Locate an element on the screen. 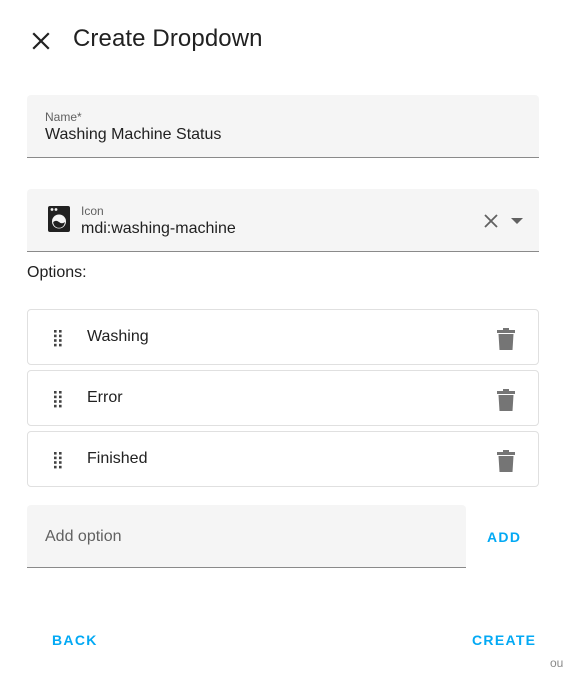  create-button: CREATE is located at coordinates (504, 640).